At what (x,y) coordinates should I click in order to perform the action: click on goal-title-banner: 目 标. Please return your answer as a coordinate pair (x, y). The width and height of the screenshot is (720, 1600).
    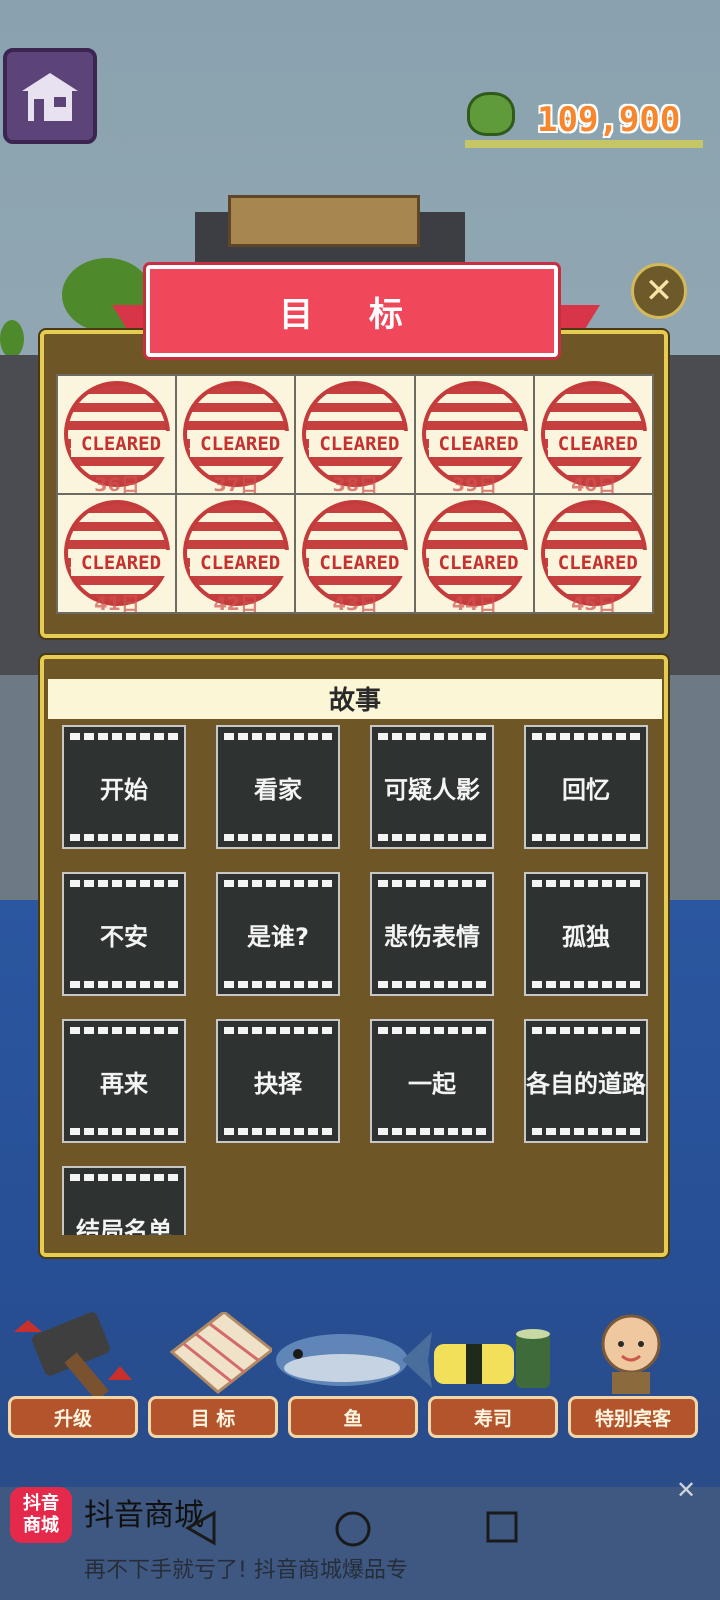
    Looking at the image, I should click on (352, 311).